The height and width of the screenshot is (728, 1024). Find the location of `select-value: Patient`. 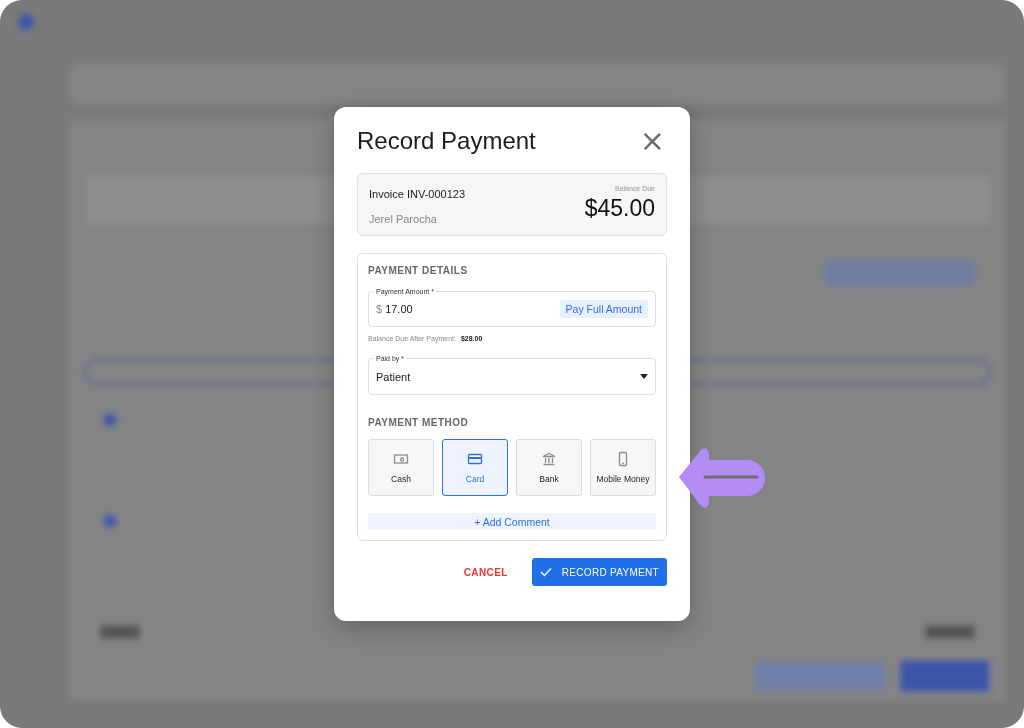

select-value: Patient is located at coordinates (394, 376).